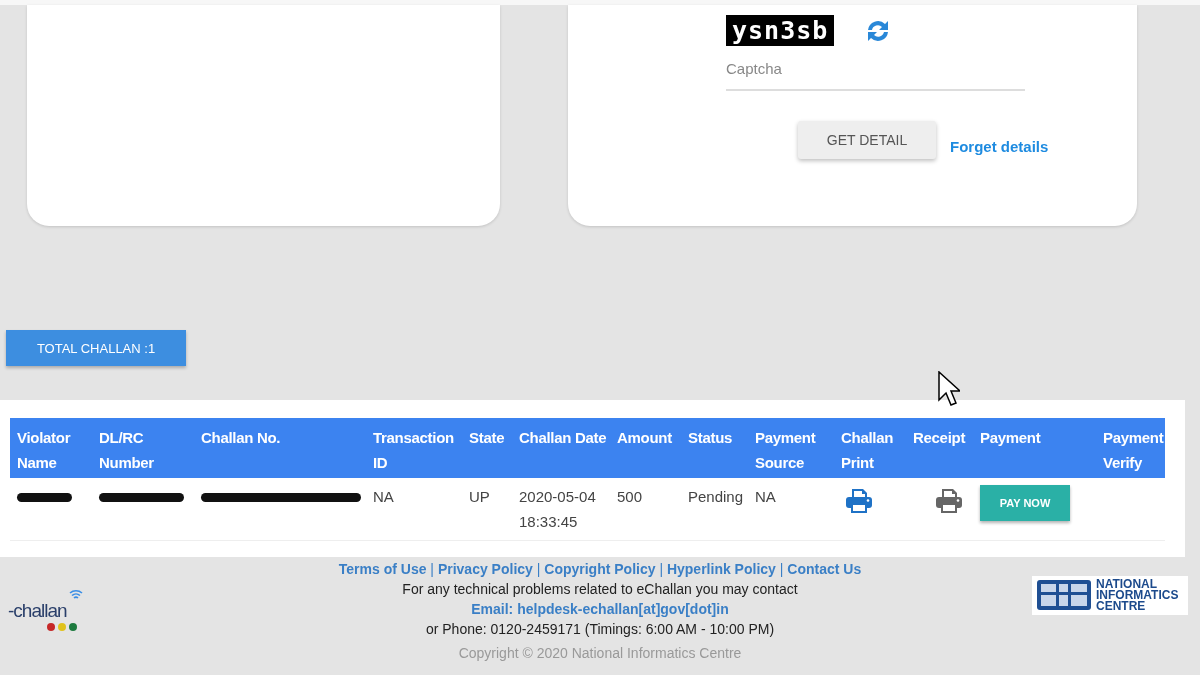 The width and height of the screenshot is (1200, 675). What do you see at coordinates (824, 569) in the screenshot?
I see `footer-link: Contact Us` at bounding box center [824, 569].